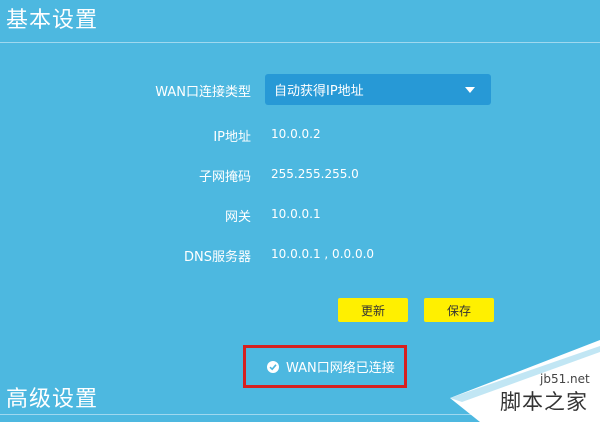 Image resolution: width=600 pixels, height=422 pixels. What do you see at coordinates (373, 310) in the screenshot?
I see `refresh-button: 更新` at bounding box center [373, 310].